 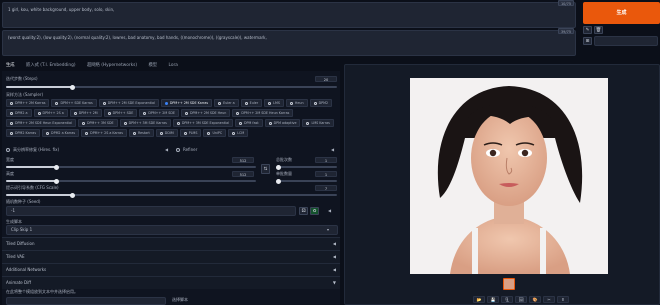 What do you see at coordinates (131, 167) in the screenshot?
I see `width-slider` at bounding box center [131, 167].